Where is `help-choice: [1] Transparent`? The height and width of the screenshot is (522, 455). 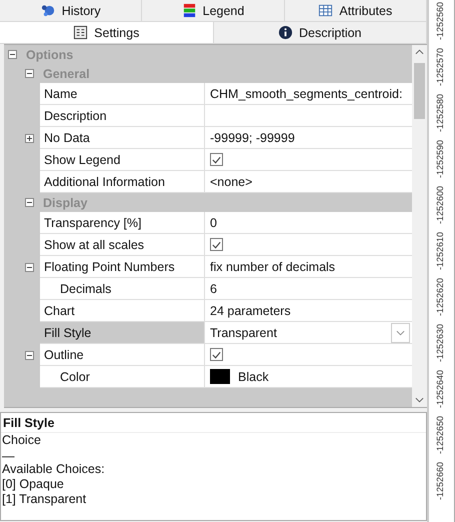
help-choice: [1] Transparent is located at coordinates (44, 499).